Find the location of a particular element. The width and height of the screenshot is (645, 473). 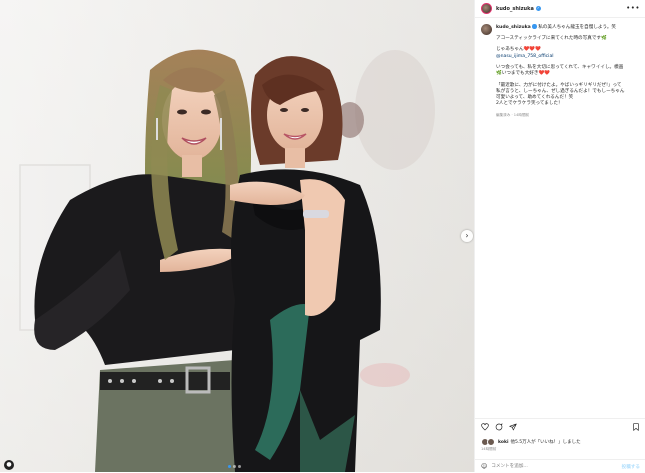

likes-summary: koki 他5.5万人が「いいね！」しました is located at coordinates (531, 442).